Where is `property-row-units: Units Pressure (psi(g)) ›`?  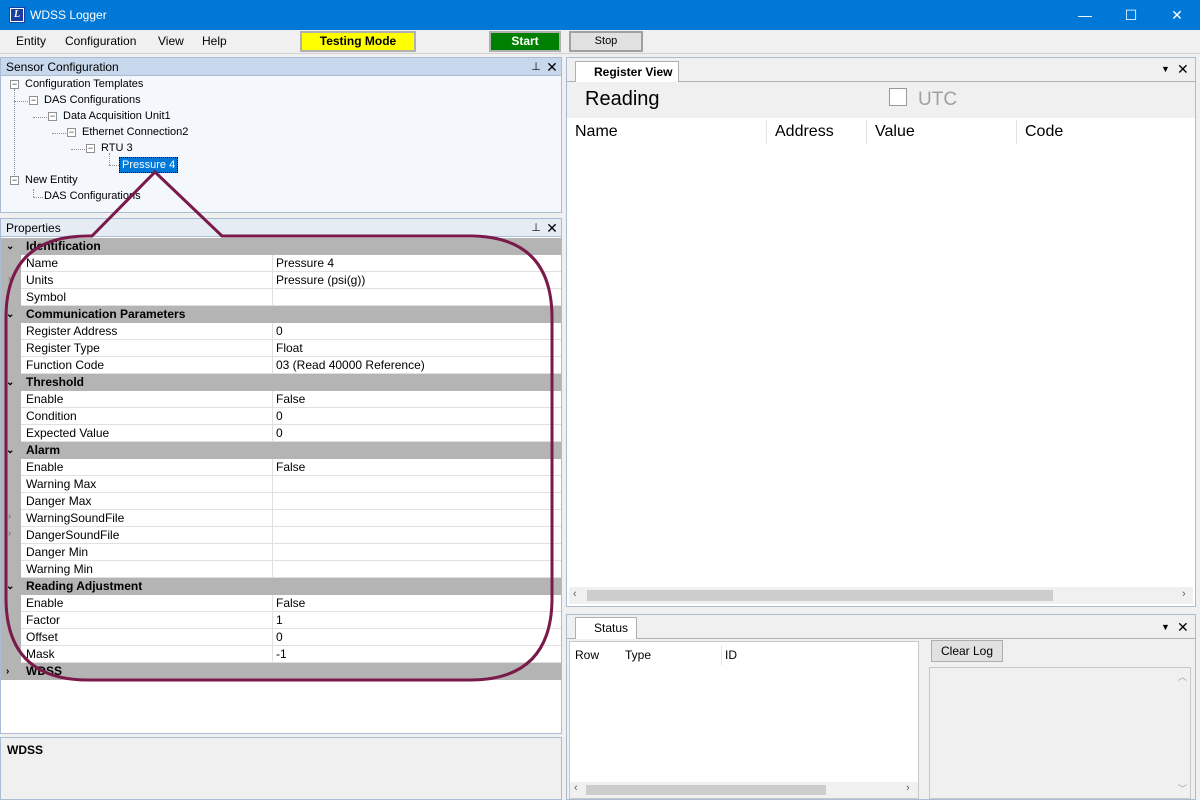 property-row-units: Units Pressure (psi(g)) › is located at coordinates (281, 280).